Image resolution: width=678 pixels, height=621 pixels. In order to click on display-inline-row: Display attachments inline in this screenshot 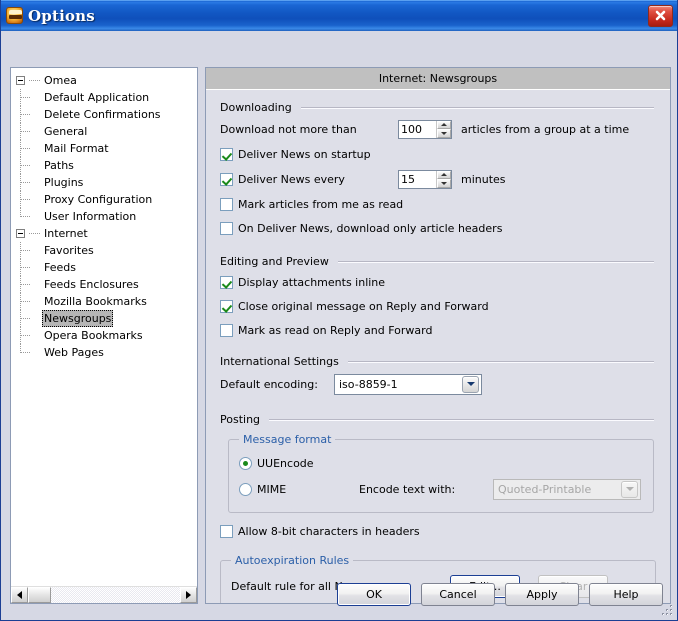, I will do `click(438, 282)`.